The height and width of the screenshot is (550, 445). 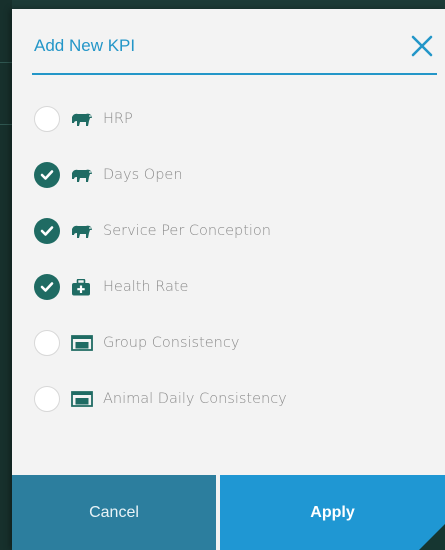 What do you see at coordinates (234, 119) in the screenshot?
I see `kpi-item-hrp: HRP` at bounding box center [234, 119].